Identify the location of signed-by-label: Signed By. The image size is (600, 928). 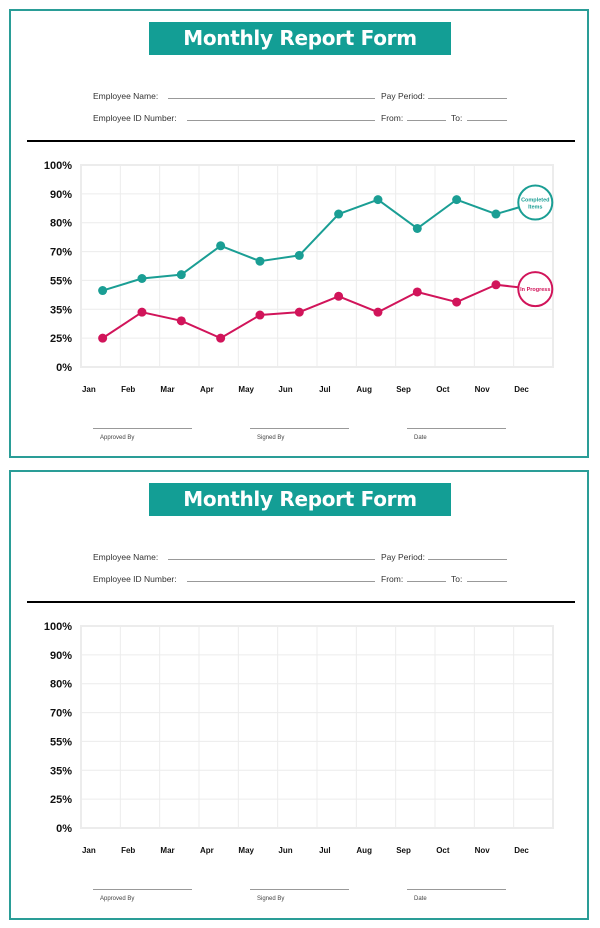
(271, 438).